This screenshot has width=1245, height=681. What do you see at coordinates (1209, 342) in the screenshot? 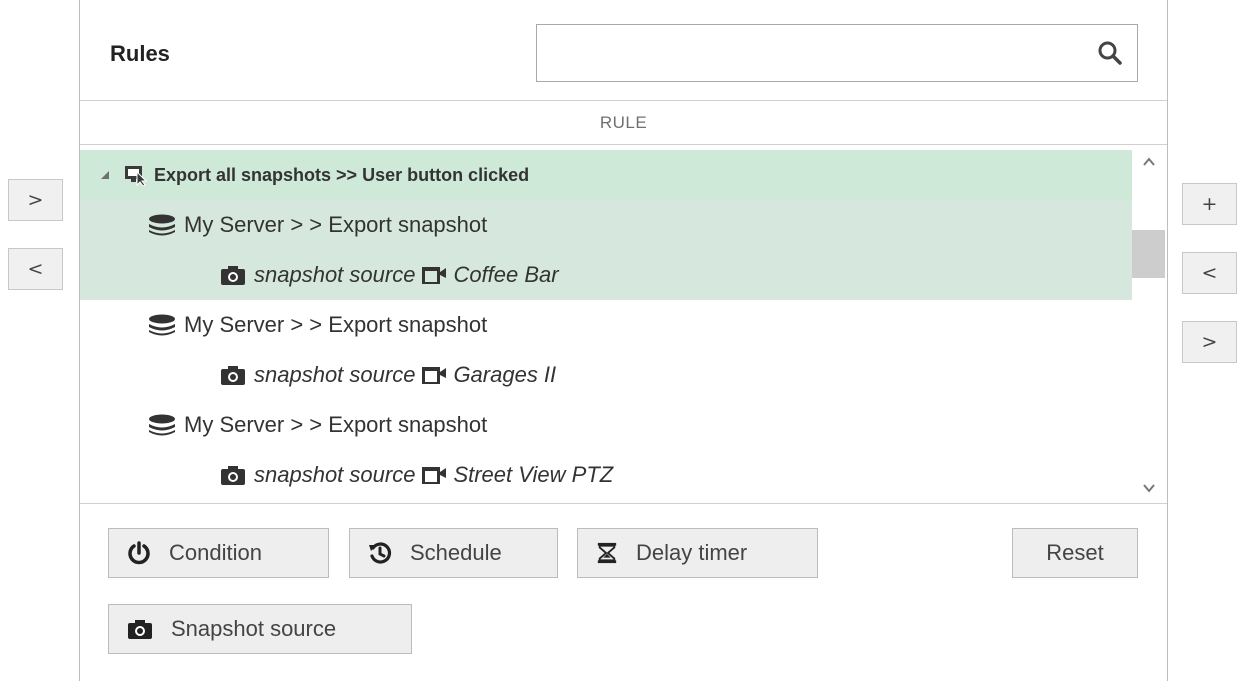
I see `right-forward-button: >` at bounding box center [1209, 342].